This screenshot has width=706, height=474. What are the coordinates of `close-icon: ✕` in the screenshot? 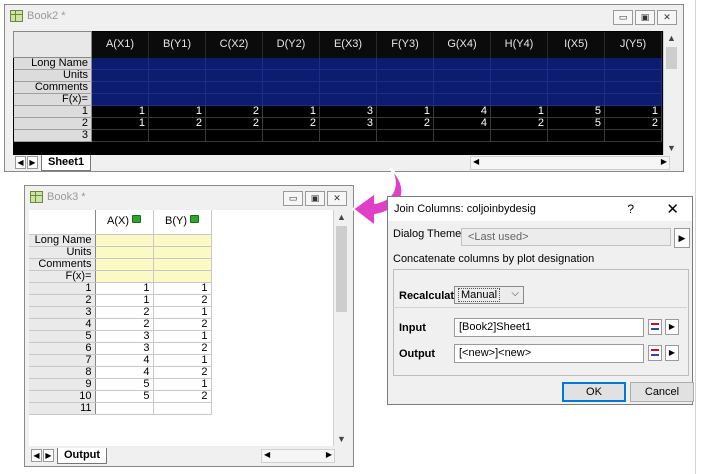 It's located at (667, 17).